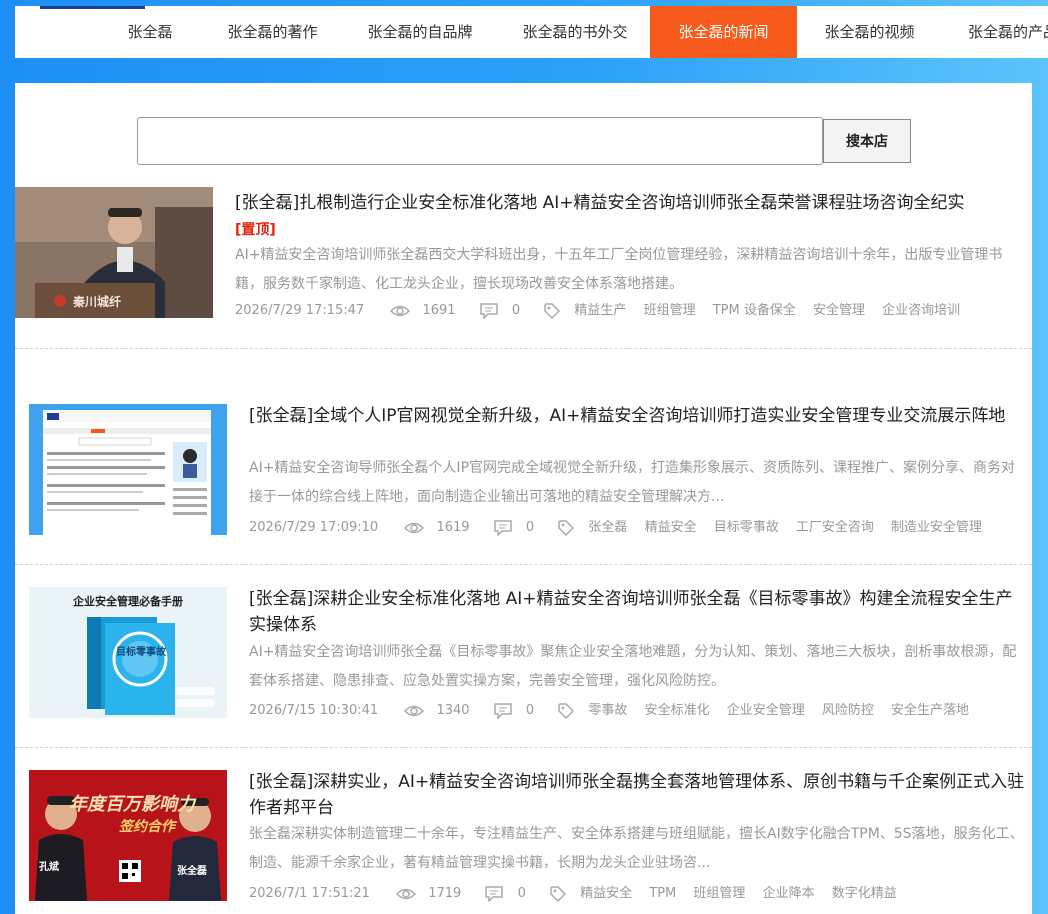 This screenshot has height=914, width=1048. What do you see at coordinates (754, 311) in the screenshot?
I see `news-tag: TPM 设备保全` at bounding box center [754, 311].